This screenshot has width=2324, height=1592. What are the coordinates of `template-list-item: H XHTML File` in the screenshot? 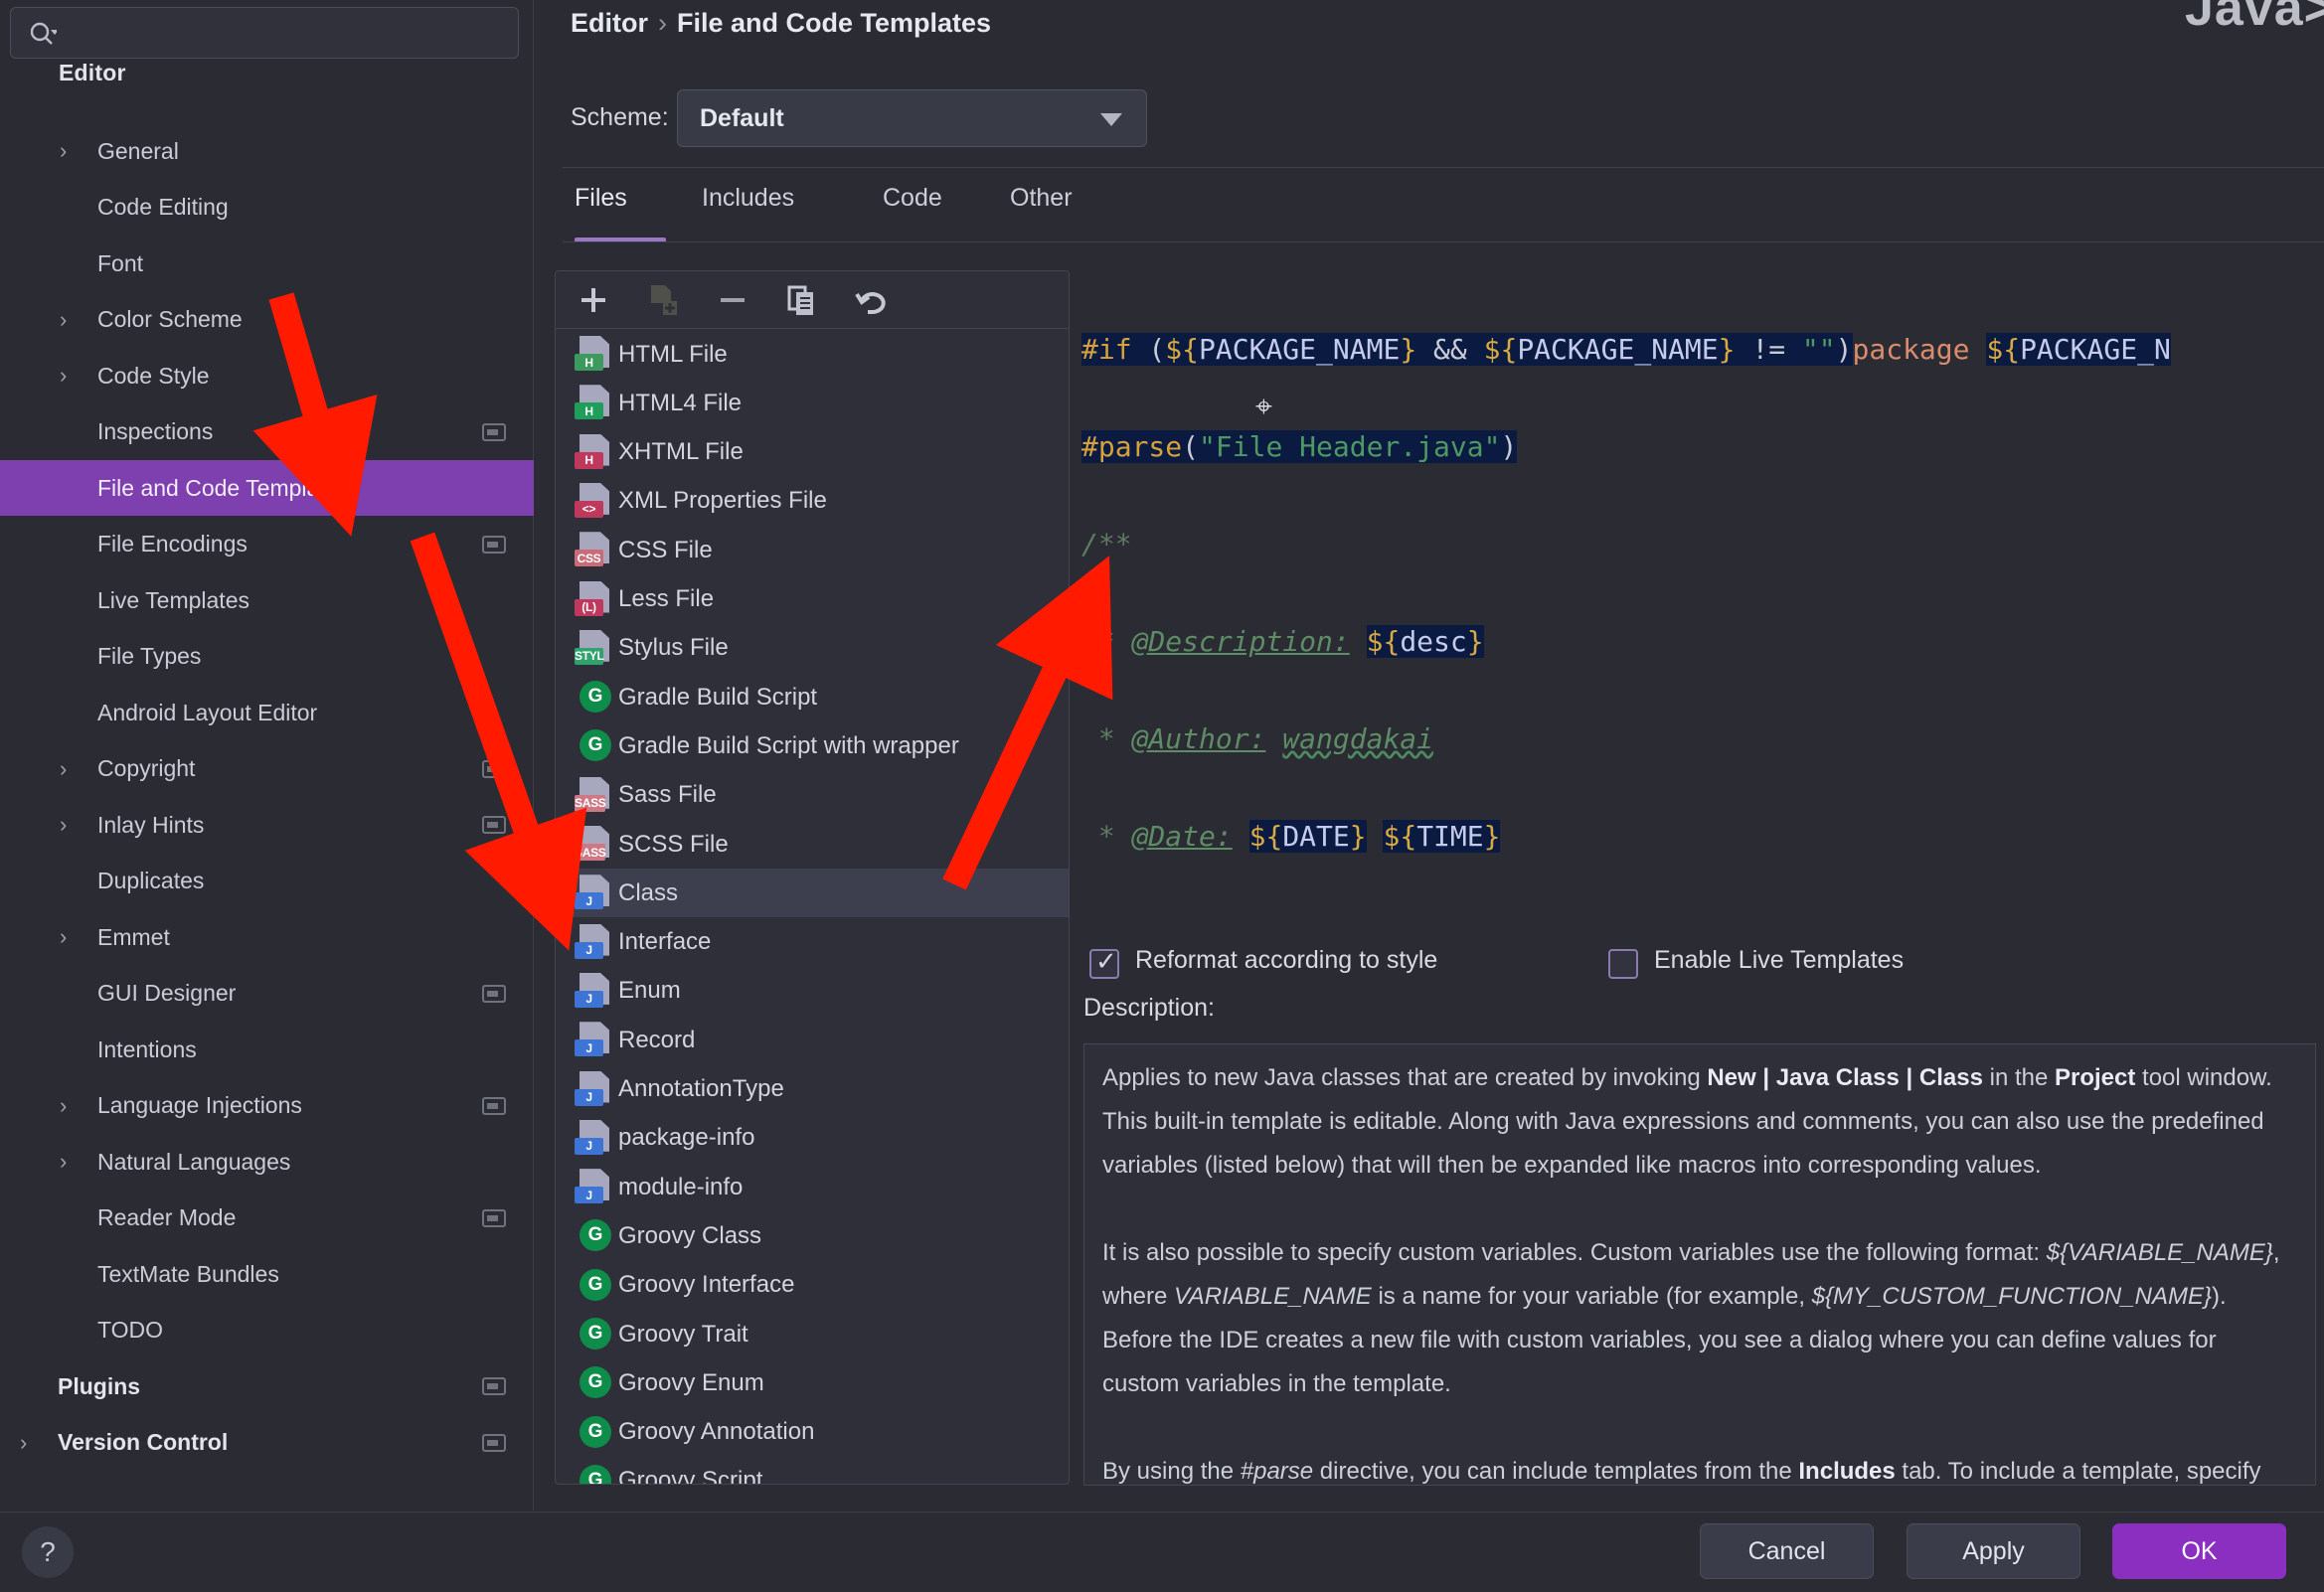 It's located at (812, 453).